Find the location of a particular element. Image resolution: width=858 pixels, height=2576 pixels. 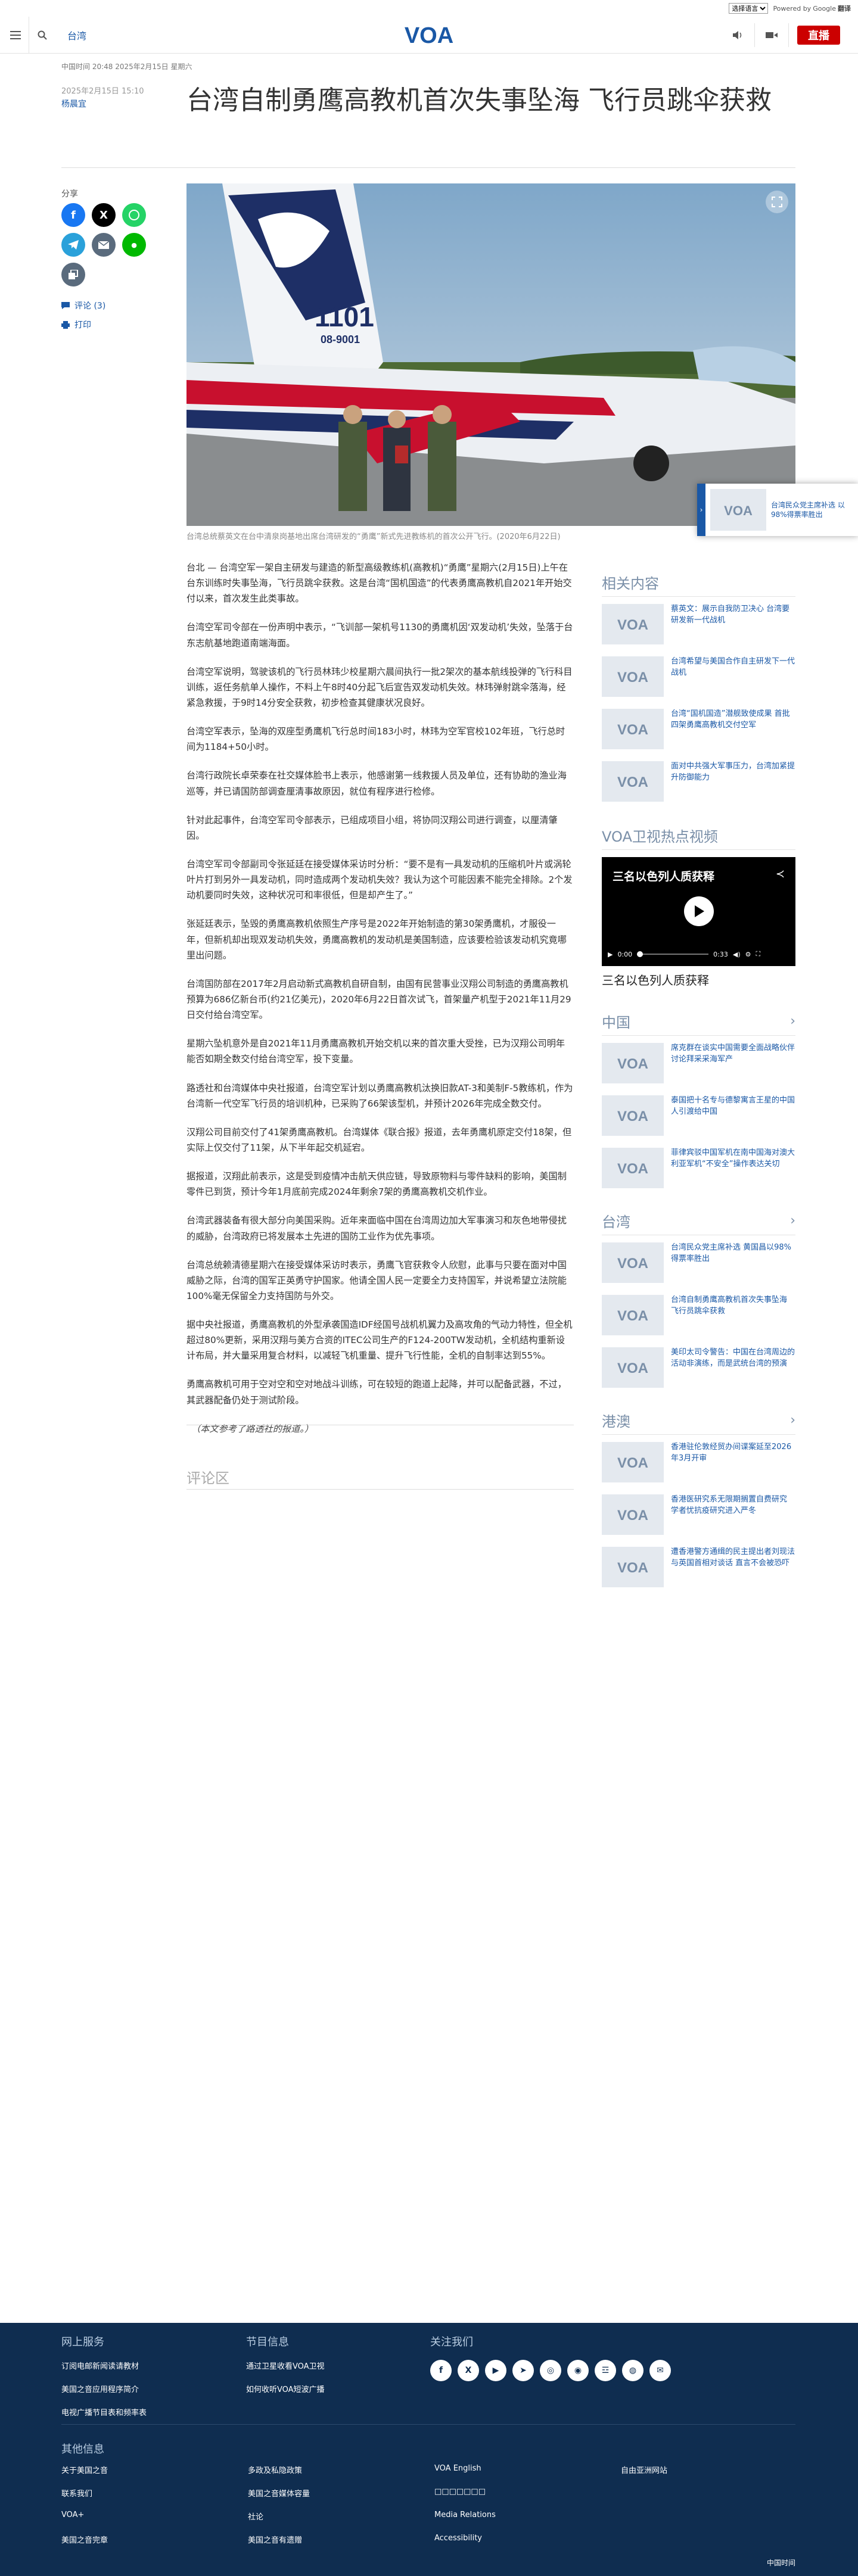

sidebar-story-item: VOA 香港驻伦敦经贸办间谍案延至2026年3月开审 is located at coordinates (698, 1462).